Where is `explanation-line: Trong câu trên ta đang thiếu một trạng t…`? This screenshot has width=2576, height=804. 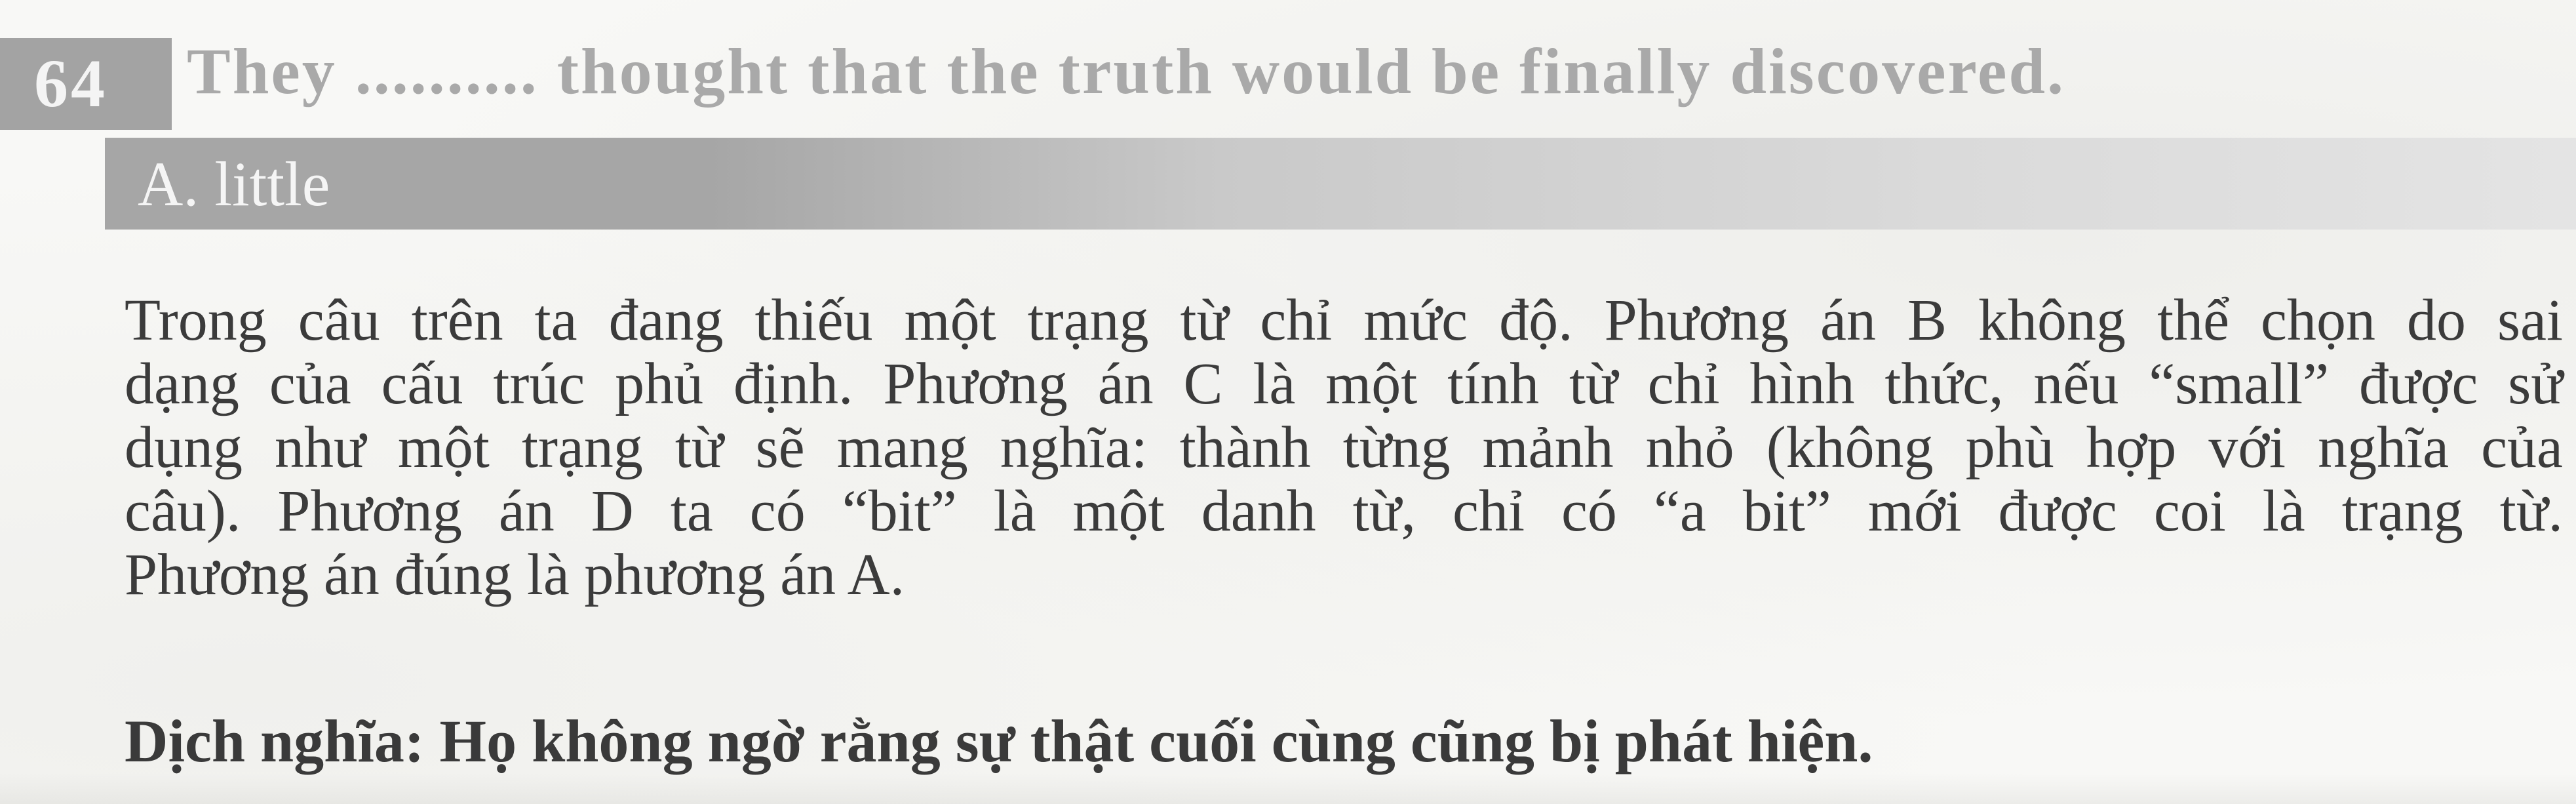 explanation-line: Trong câu trên ta đang thiếu một trạng t… is located at coordinates (1344, 320).